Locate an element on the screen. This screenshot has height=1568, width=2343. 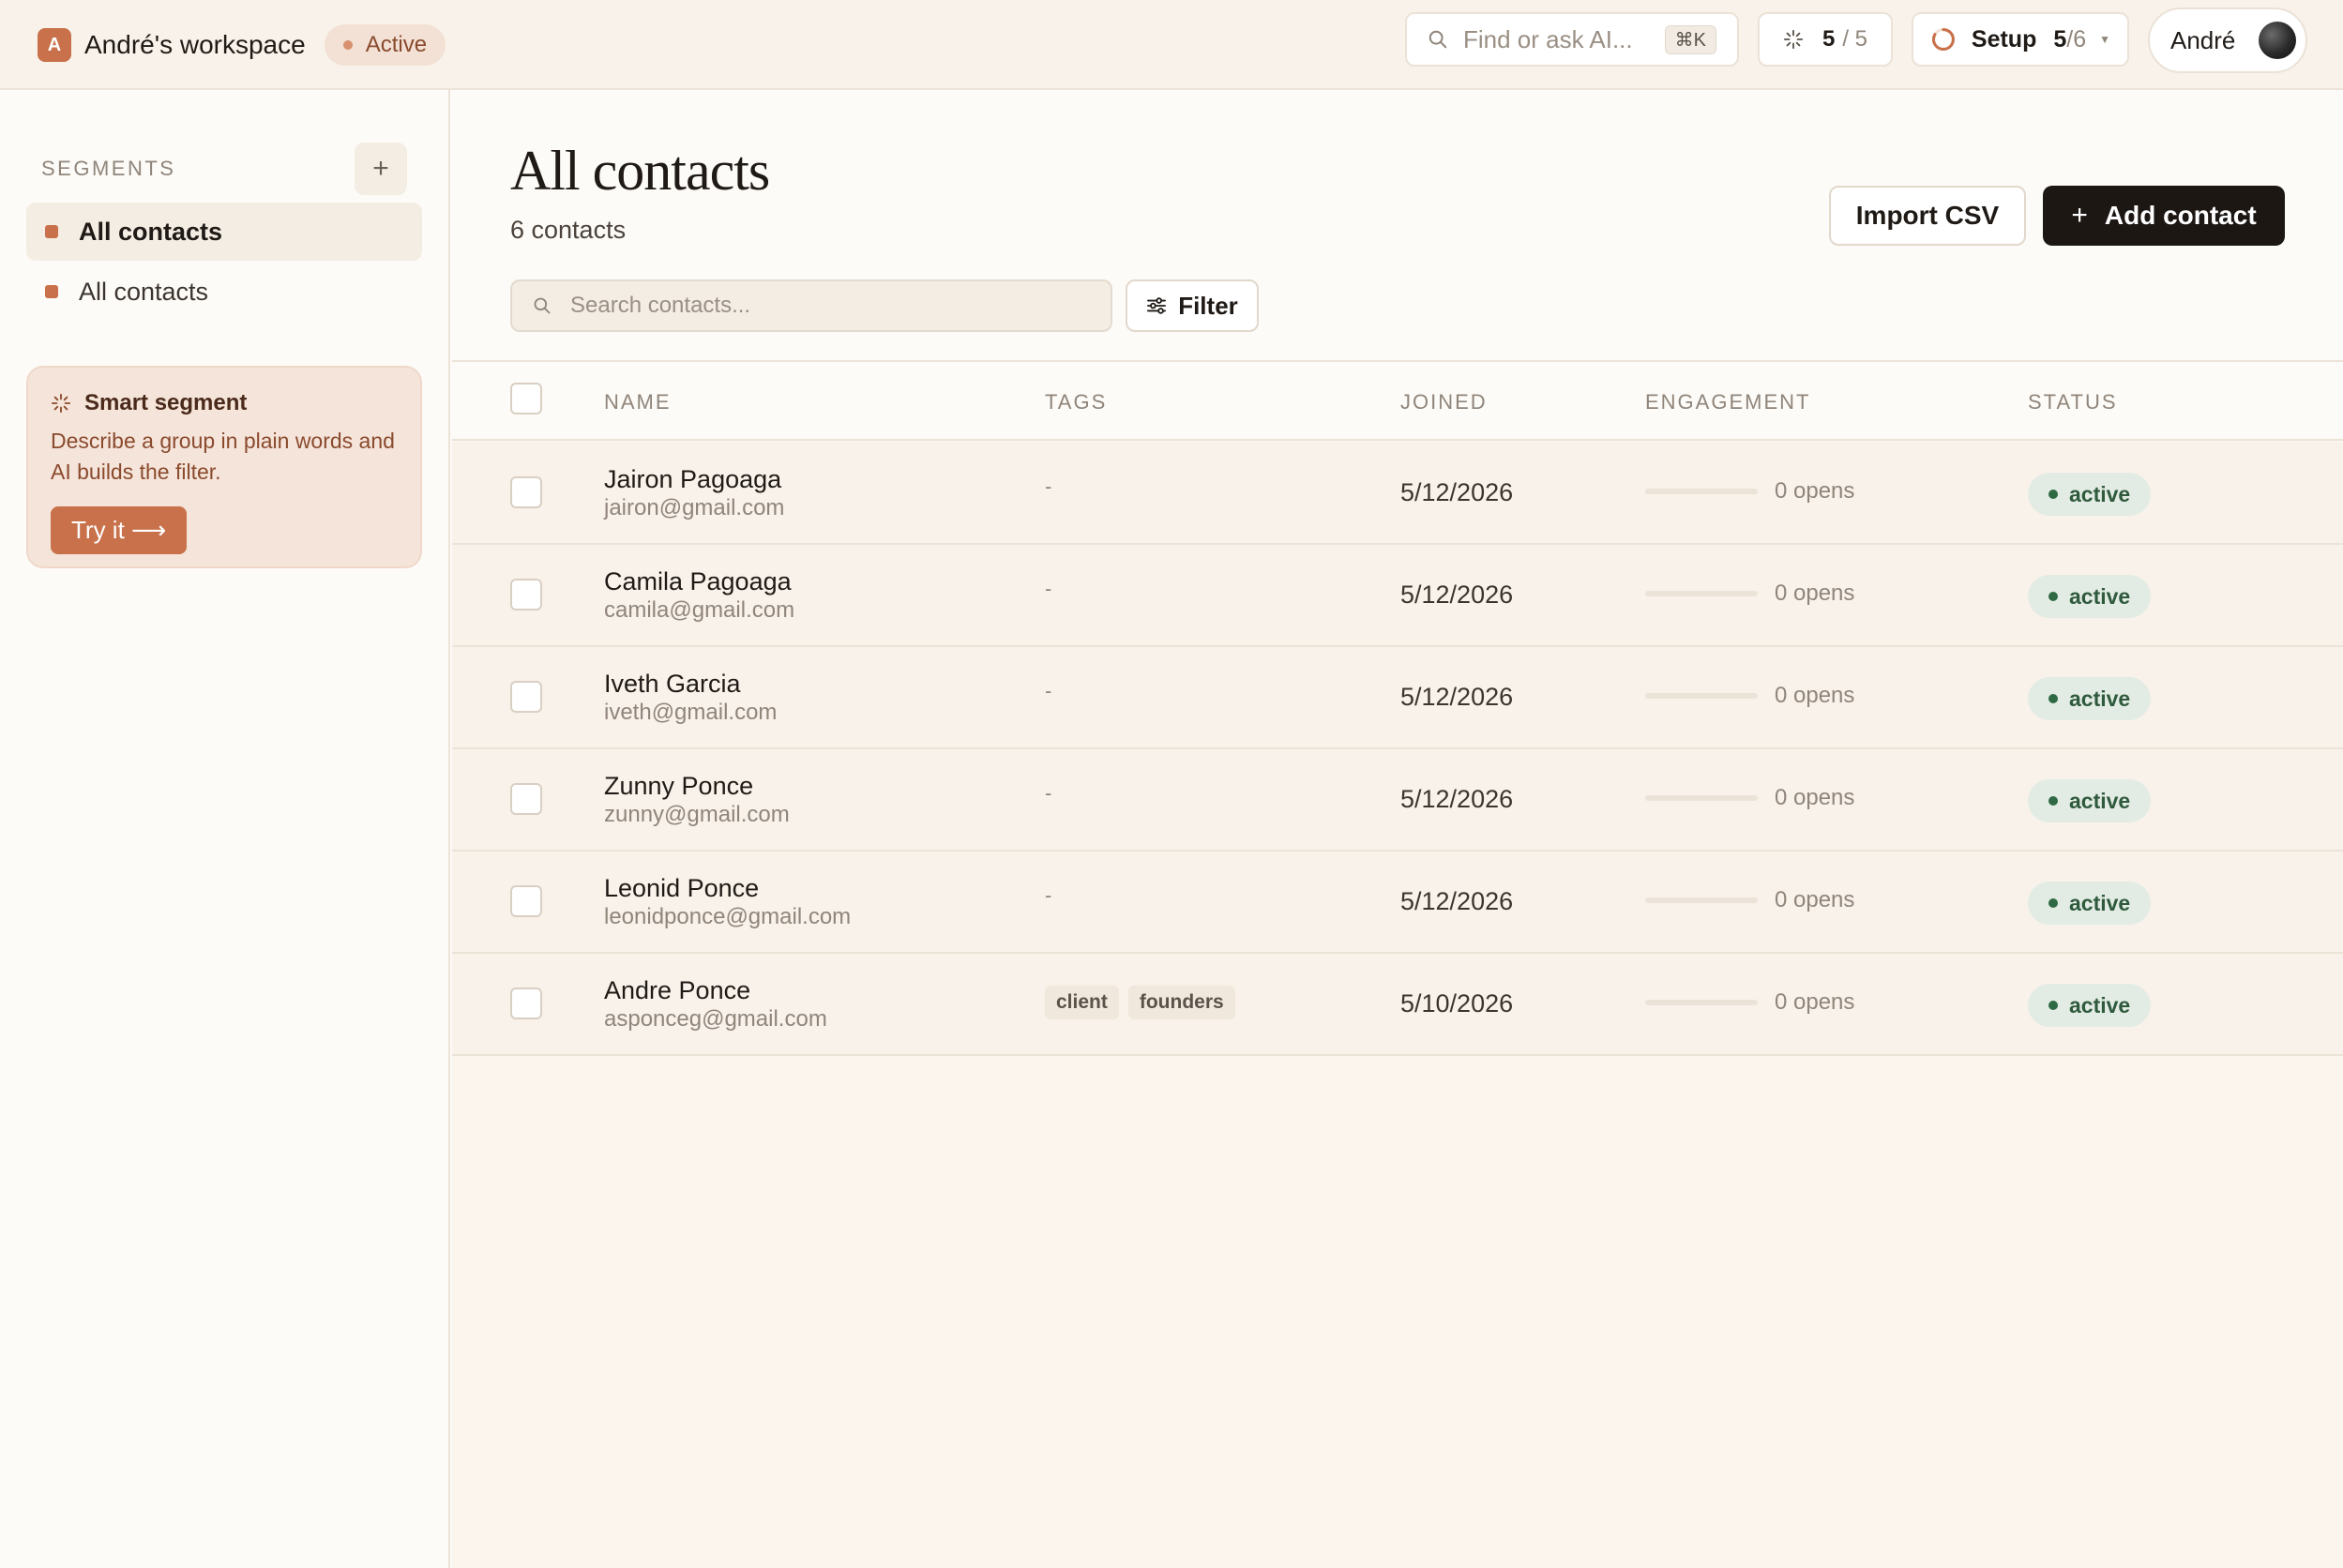
column-status: STATUS is located at coordinates (2073, 402).